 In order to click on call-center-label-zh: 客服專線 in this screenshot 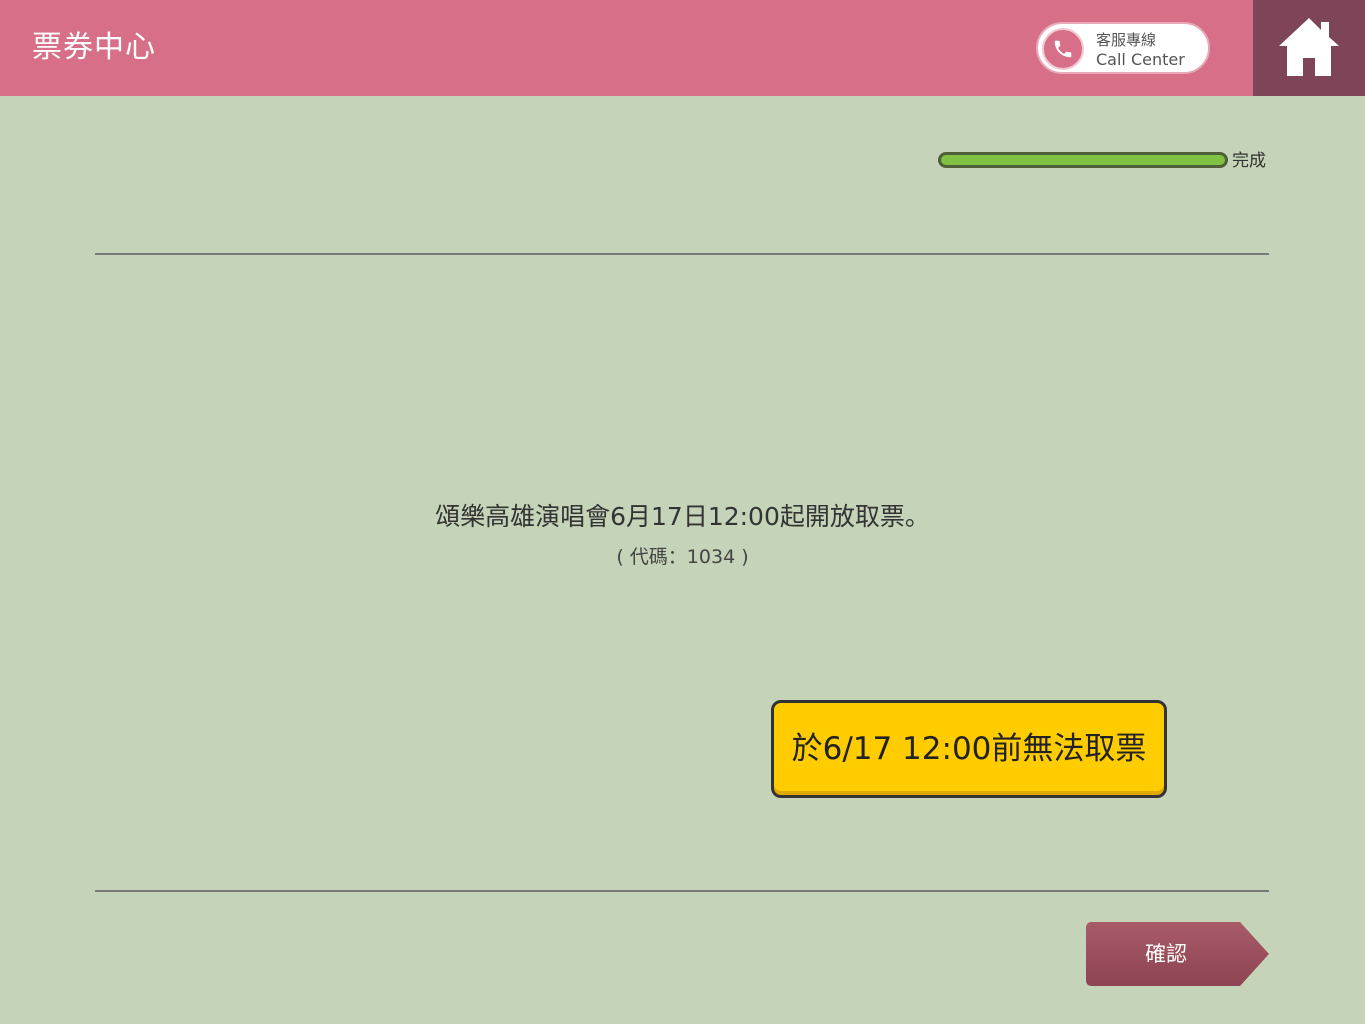, I will do `click(1126, 40)`.